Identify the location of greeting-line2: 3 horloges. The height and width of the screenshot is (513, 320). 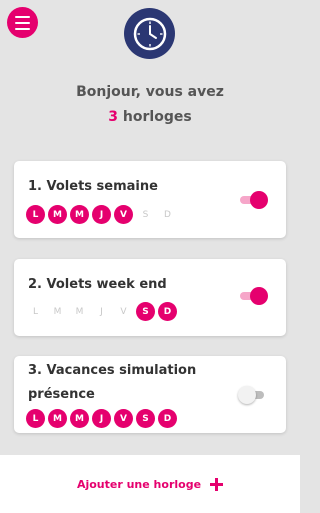
(150, 117).